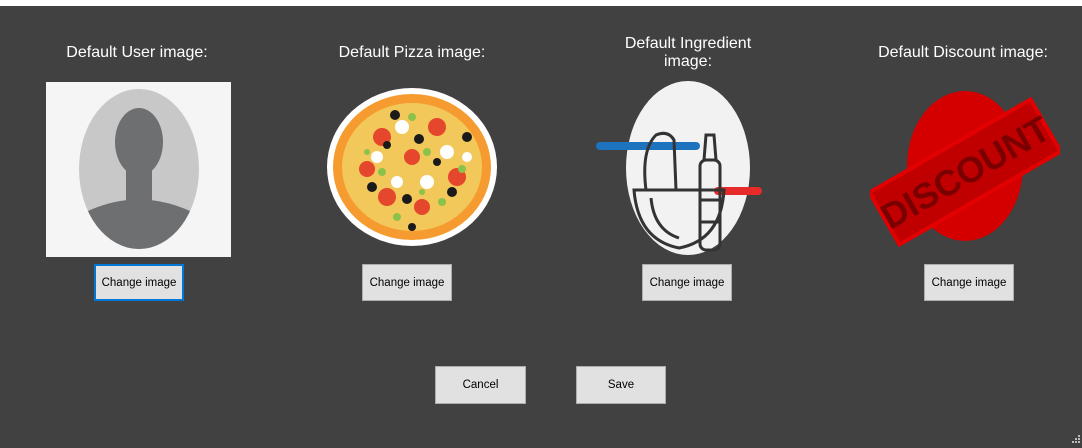 This screenshot has width=1082, height=448. What do you see at coordinates (541, 3) in the screenshot?
I see `window-top-edge` at bounding box center [541, 3].